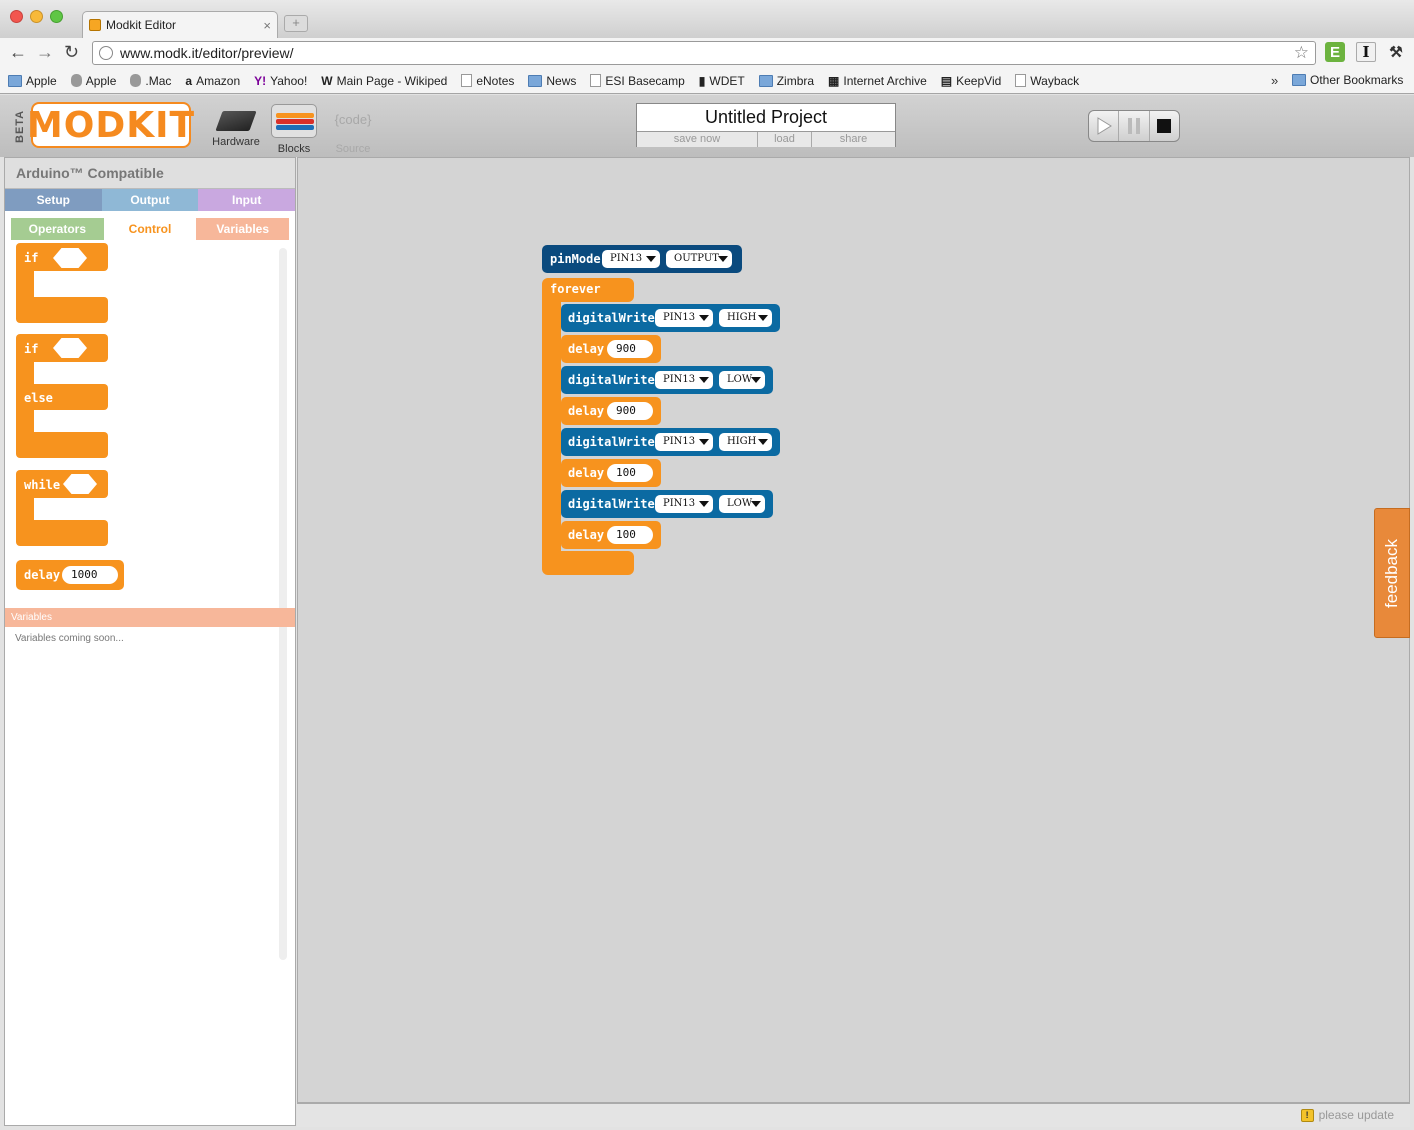  I want to click on bookmark-item: Zimbra, so click(786, 81).